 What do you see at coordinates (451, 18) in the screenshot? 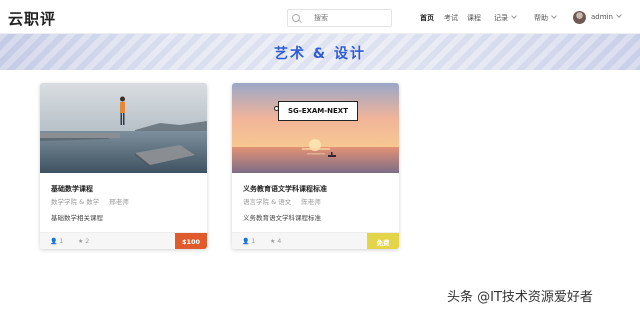
I see `nav-exam: 考试` at bounding box center [451, 18].